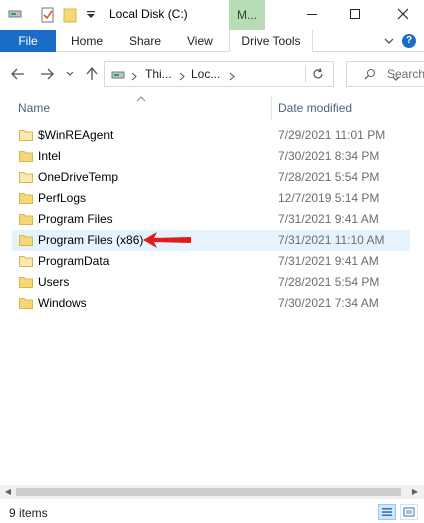 Image resolution: width=424 pixels, height=523 pixels. I want to click on file-name: Program Files (x86), so click(91, 240).